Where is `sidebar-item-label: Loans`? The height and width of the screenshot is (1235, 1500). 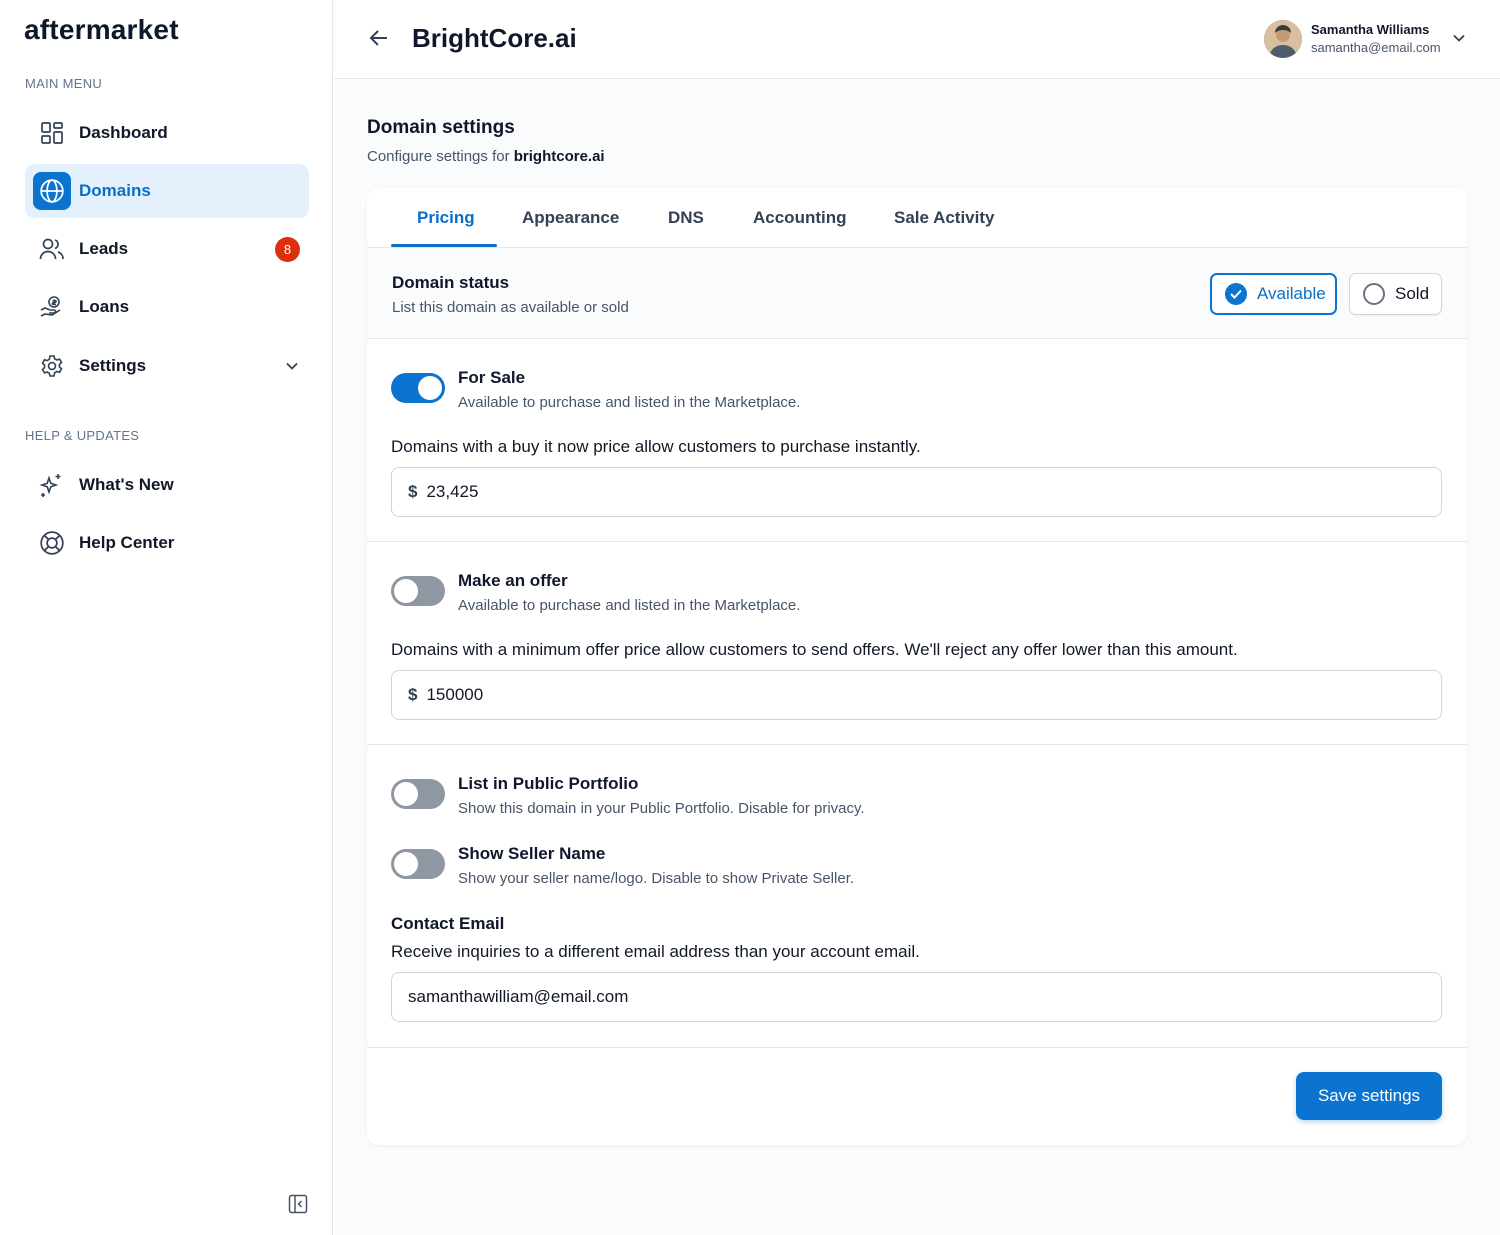 sidebar-item-label: Loans is located at coordinates (104, 306).